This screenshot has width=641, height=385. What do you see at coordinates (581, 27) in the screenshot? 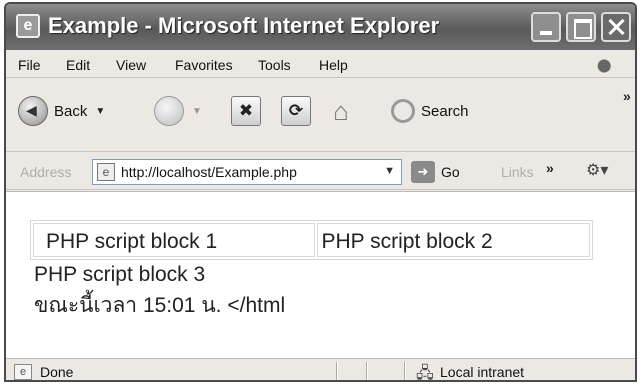
I see `maximize-button` at bounding box center [581, 27].